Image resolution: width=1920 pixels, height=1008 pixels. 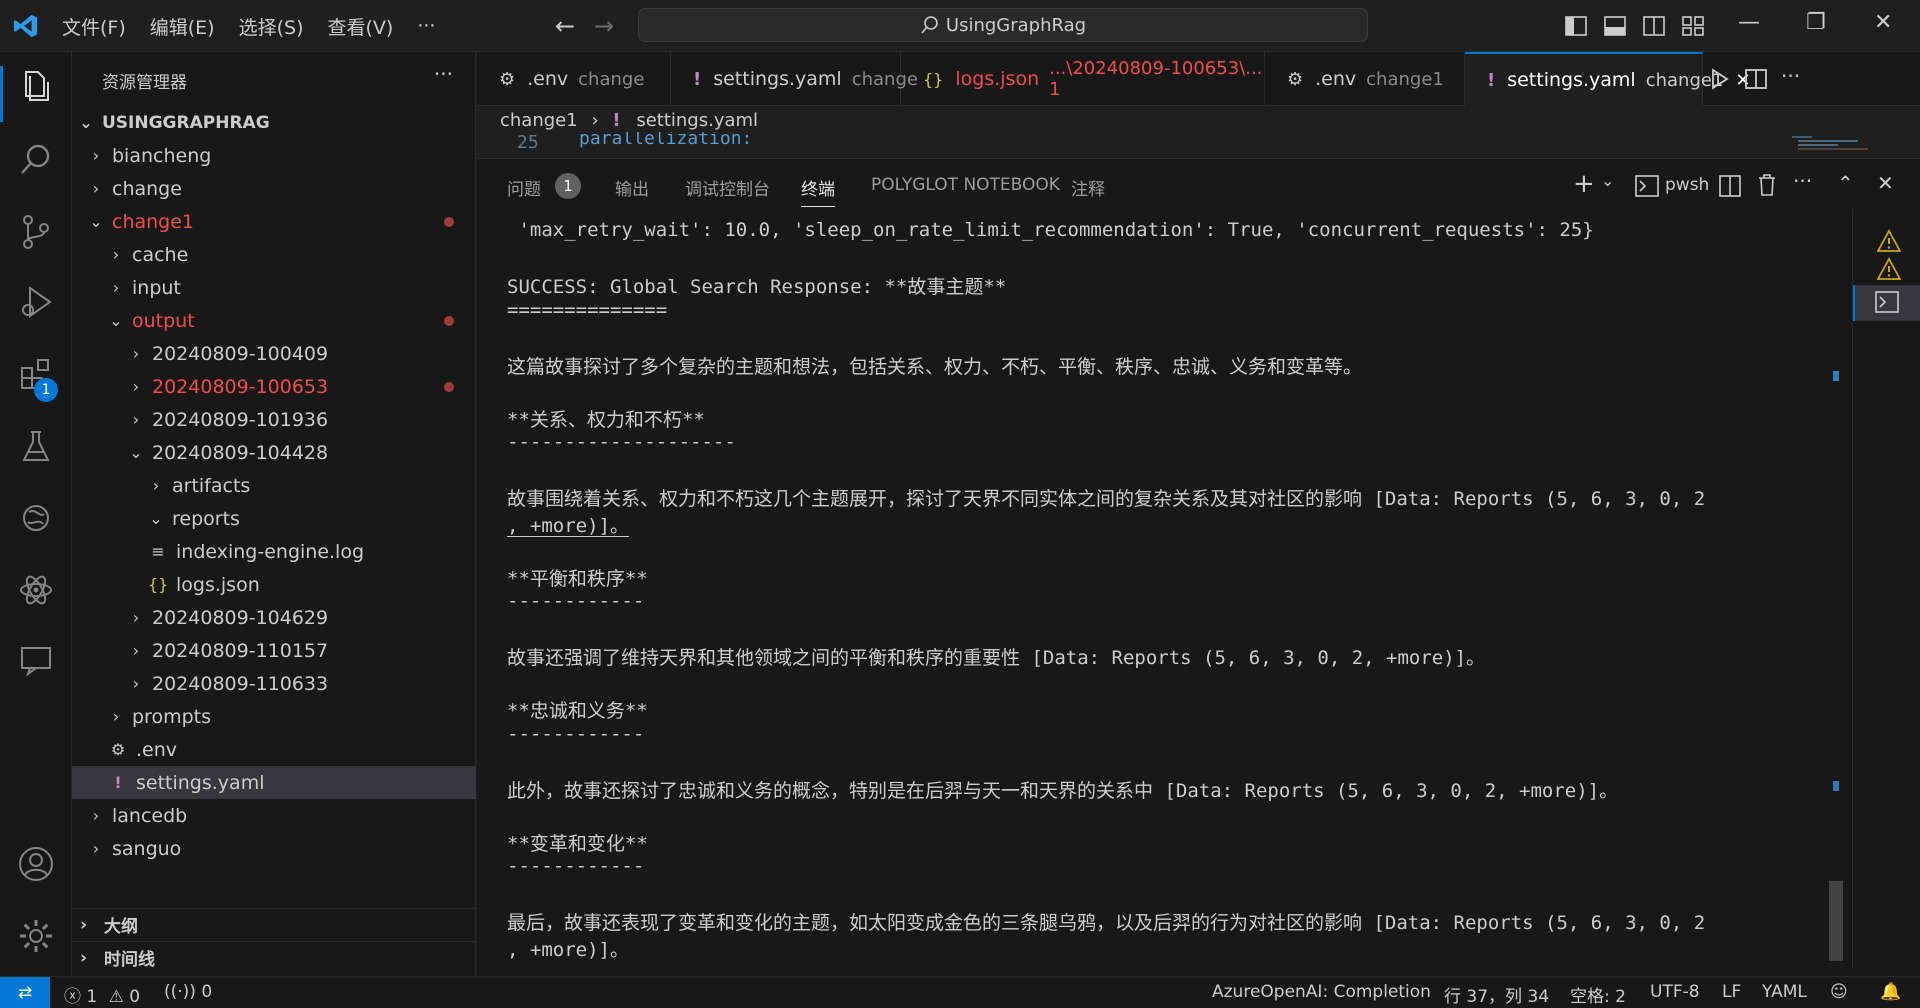 I want to click on tab-settings-change: ! settings.yaml change, so click(x=794, y=79).